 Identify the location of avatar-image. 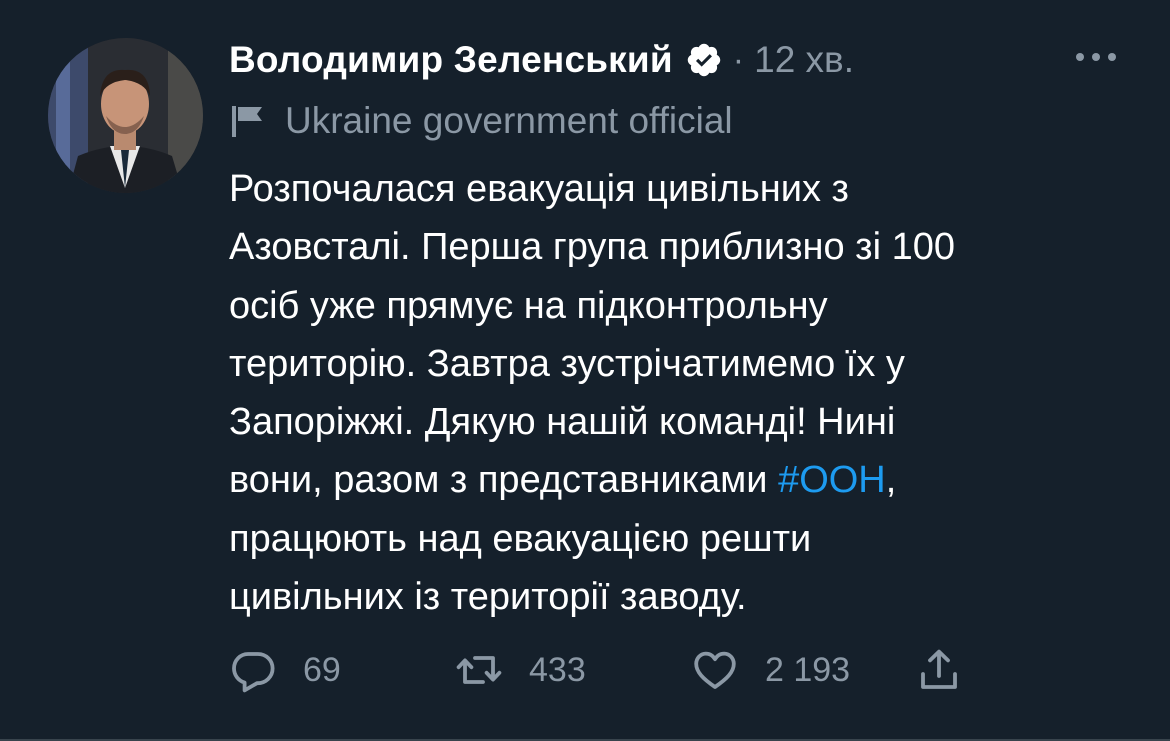
(125, 115).